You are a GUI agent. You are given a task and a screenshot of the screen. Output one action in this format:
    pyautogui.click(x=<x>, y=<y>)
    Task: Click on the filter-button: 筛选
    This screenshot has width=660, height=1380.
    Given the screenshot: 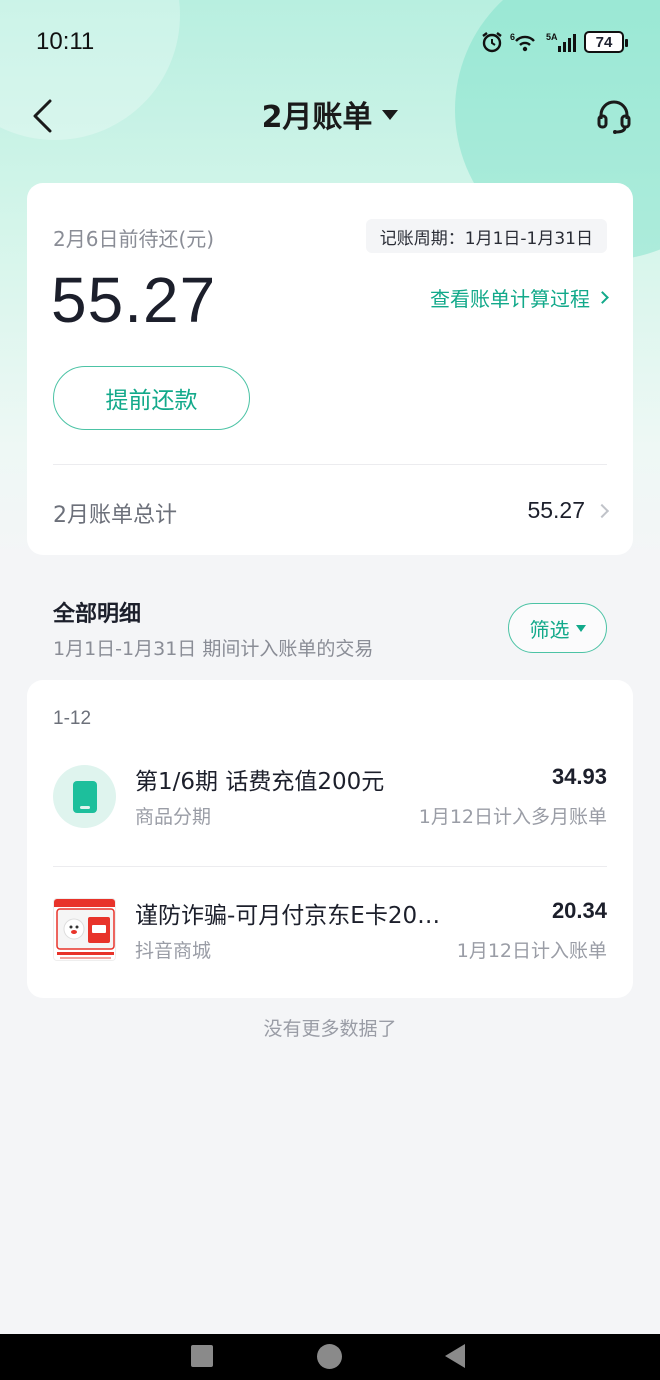 What is the action you would take?
    pyautogui.click(x=557, y=628)
    